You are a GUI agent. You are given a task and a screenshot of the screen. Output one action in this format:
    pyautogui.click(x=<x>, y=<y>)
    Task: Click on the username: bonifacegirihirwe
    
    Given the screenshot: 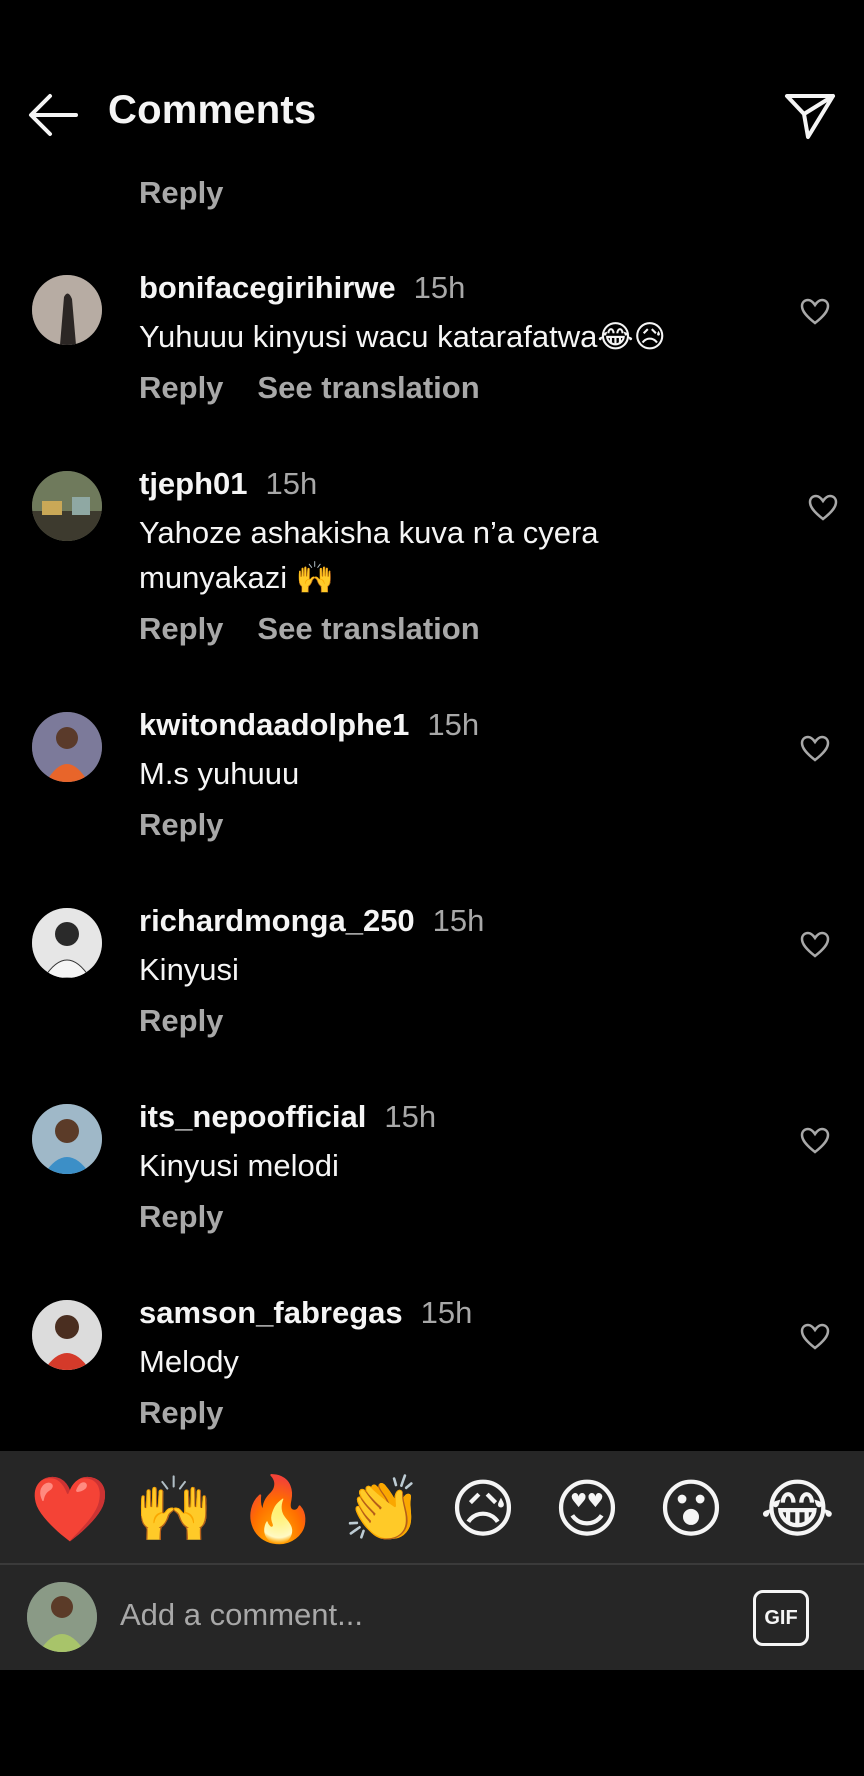 What is the action you would take?
    pyautogui.click(x=267, y=287)
    